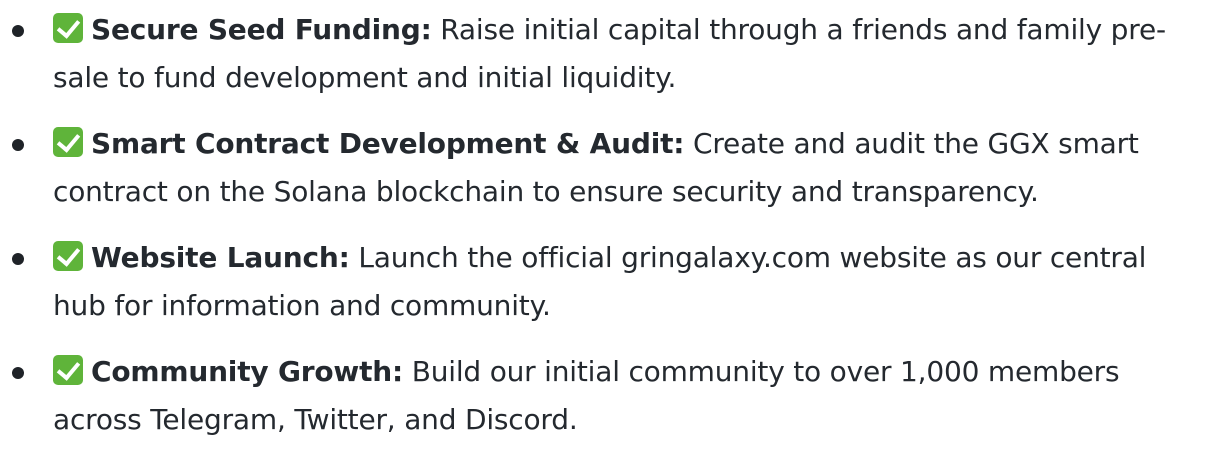  I want to click on item-title: Smart Contract Development & Audit:, so click(388, 143).